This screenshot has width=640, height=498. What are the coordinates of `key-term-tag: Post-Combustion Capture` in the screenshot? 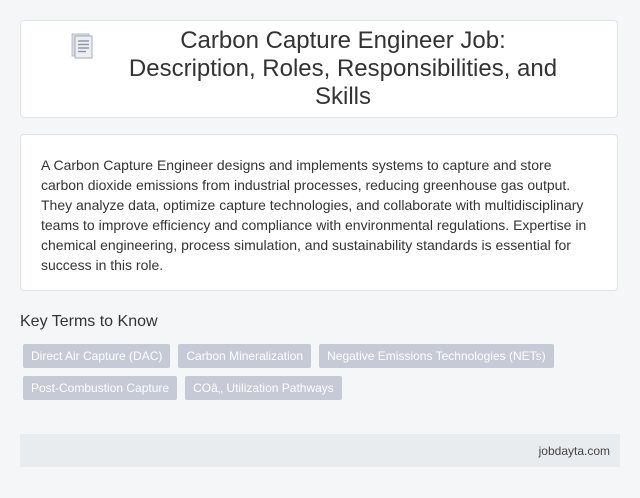 It's located at (100, 388).